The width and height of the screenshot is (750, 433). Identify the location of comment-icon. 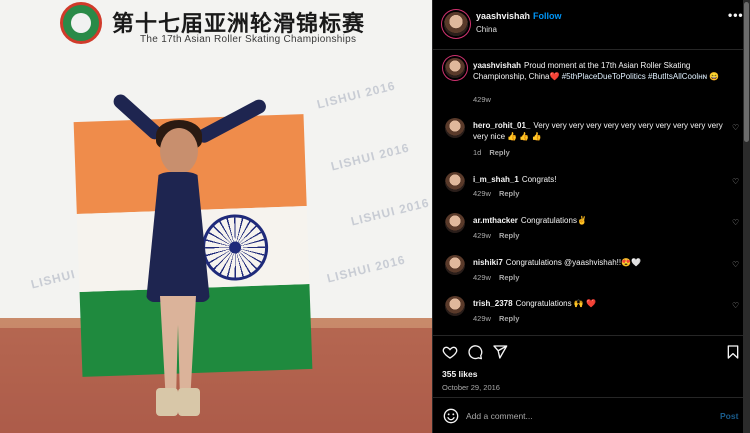
(475, 352).